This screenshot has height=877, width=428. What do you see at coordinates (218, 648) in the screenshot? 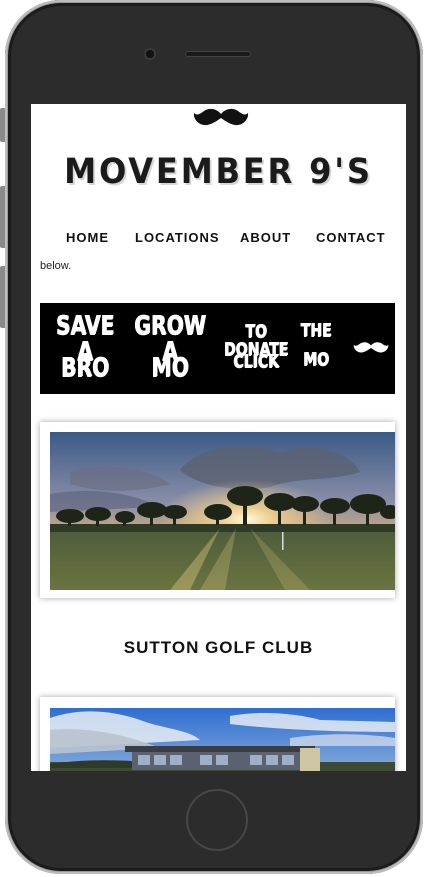
I see `location-title: SUTTON GOLF CLUB` at bounding box center [218, 648].